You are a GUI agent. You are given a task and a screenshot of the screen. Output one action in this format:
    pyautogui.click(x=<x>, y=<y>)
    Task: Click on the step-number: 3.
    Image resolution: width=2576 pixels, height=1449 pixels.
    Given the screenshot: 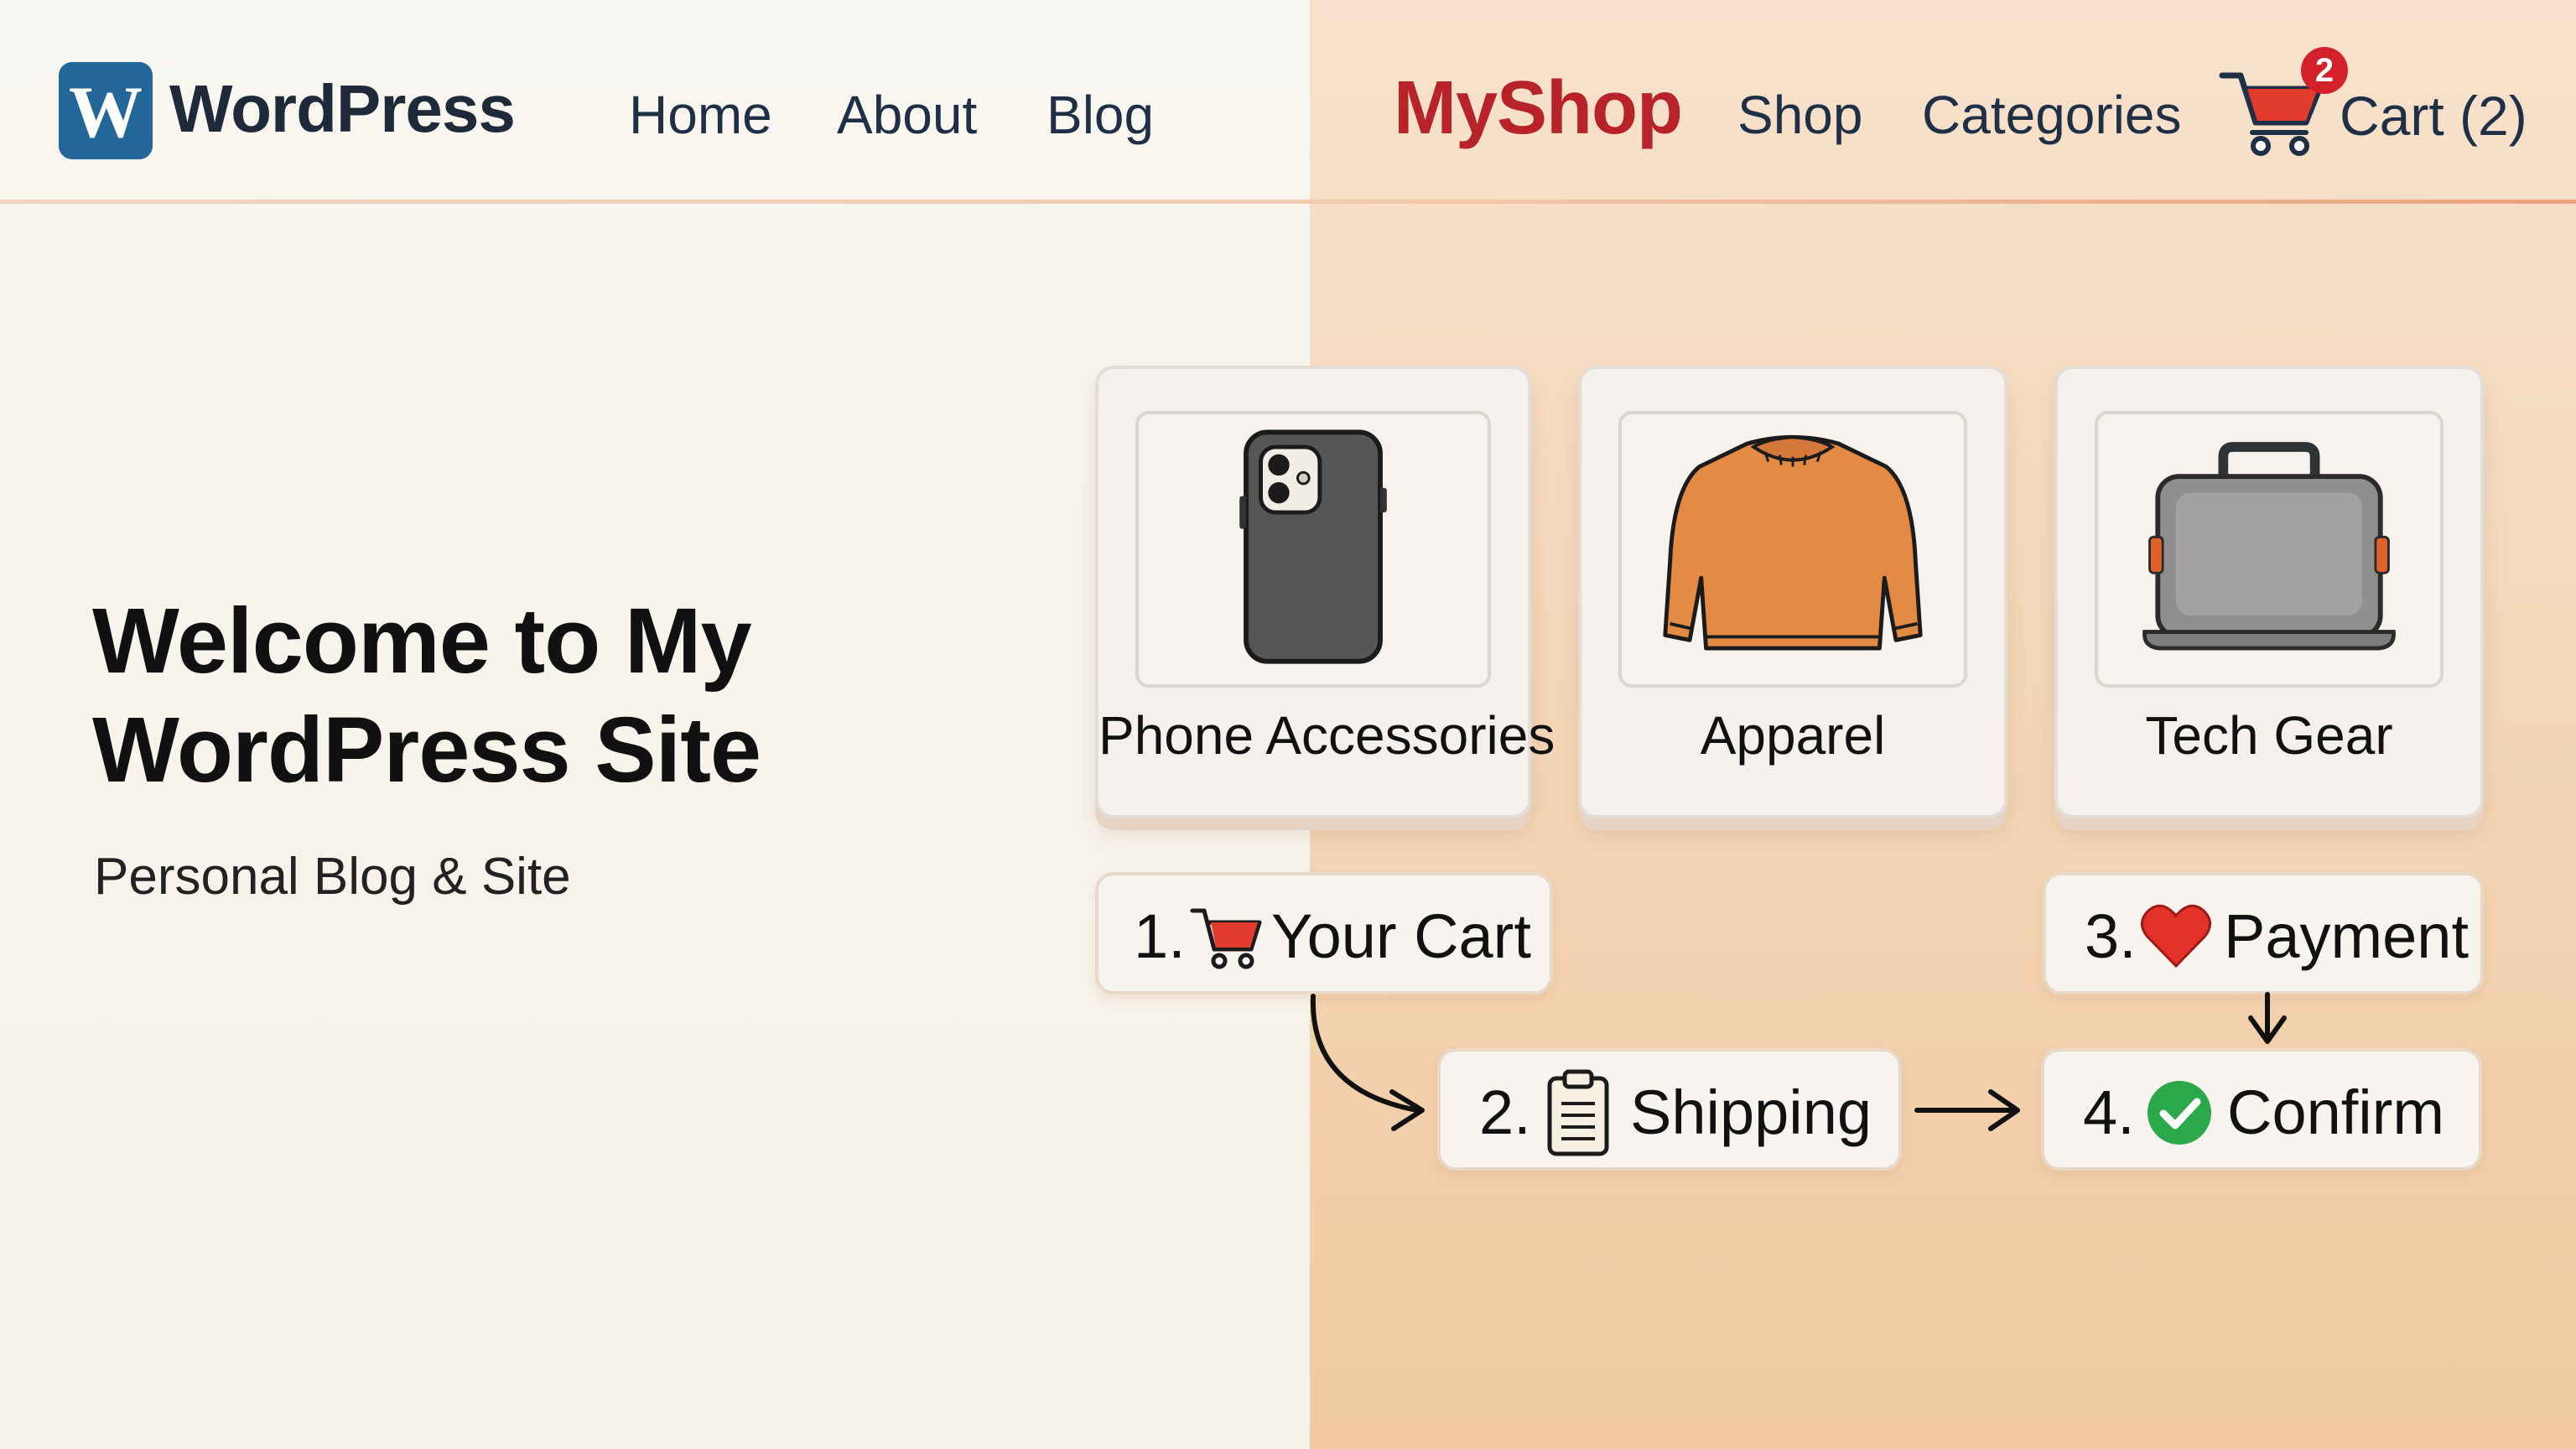 What is the action you would take?
    pyautogui.click(x=2111, y=936)
    